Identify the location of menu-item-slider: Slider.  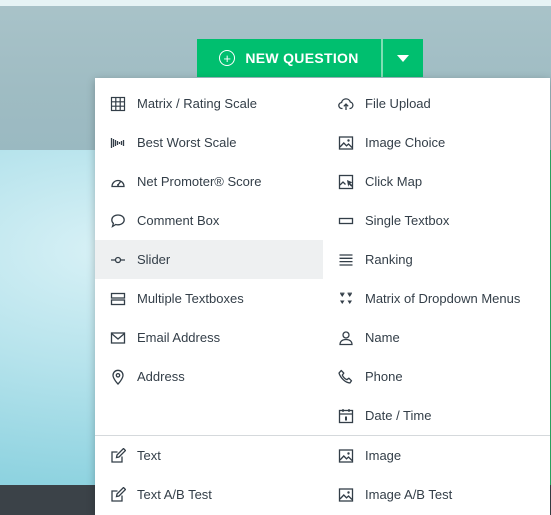
(209, 259).